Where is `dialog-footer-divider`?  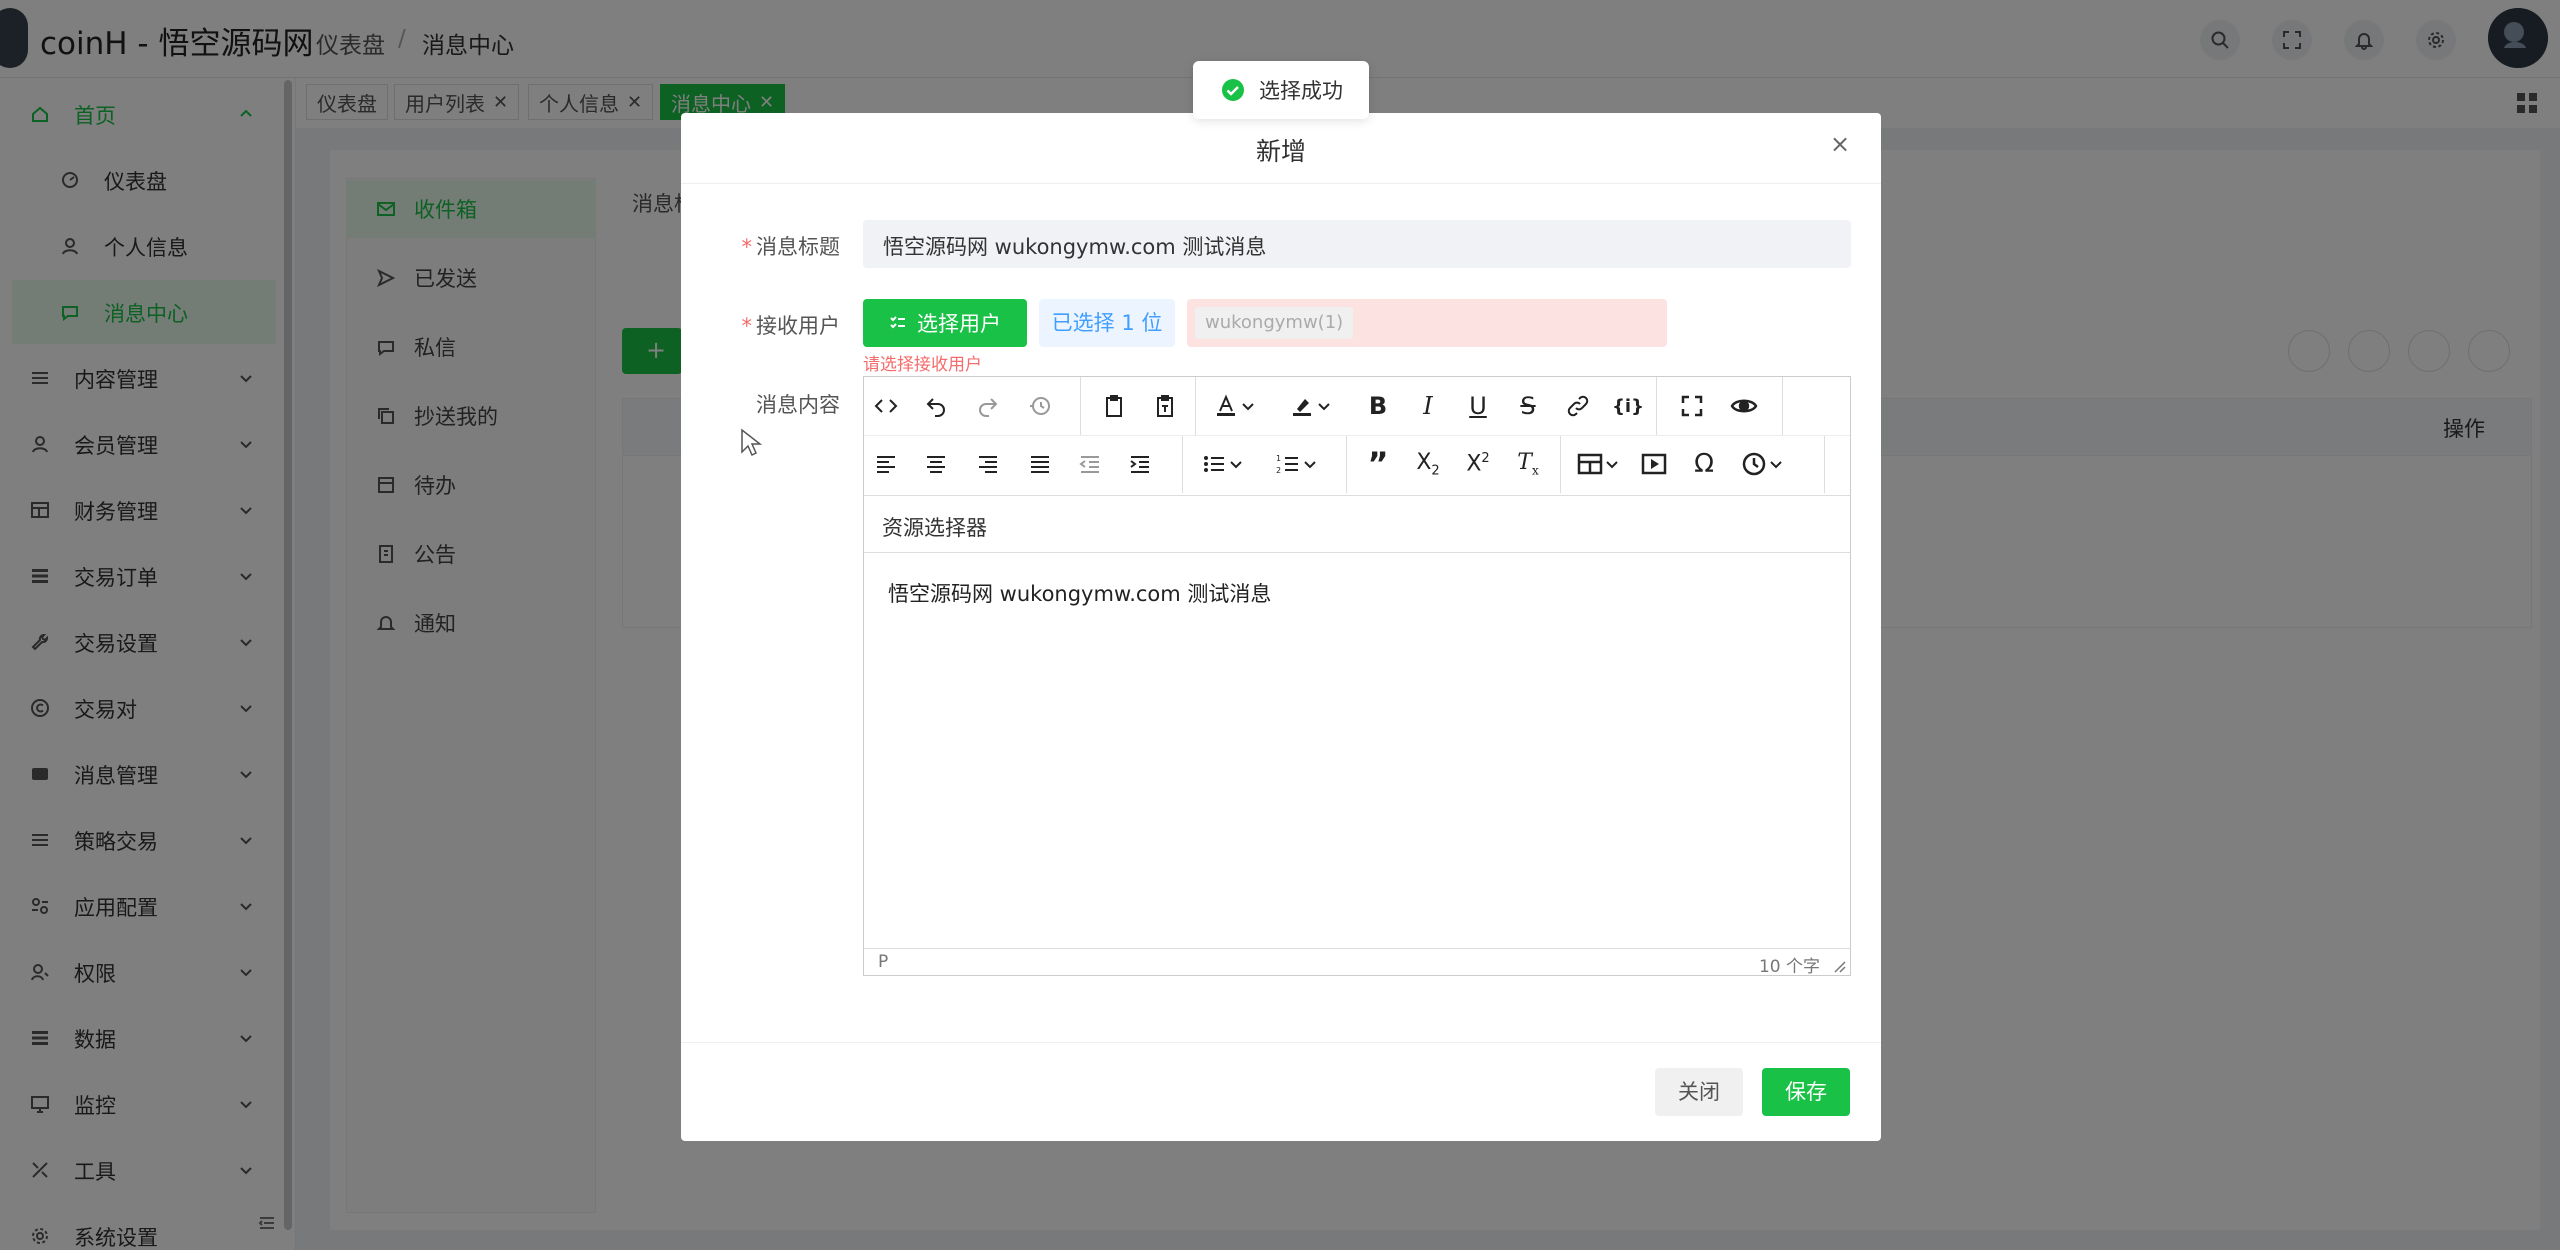 dialog-footer-divider is located at coordinates (1281, 1042).